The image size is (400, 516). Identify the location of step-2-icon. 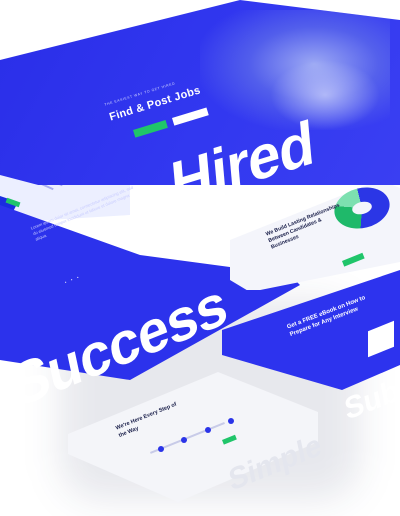
(184, 440).